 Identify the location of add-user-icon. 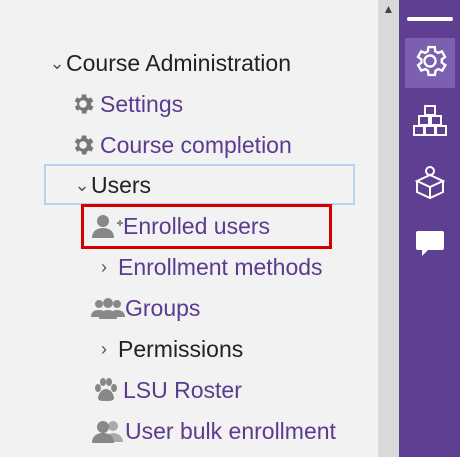
(108, 226).